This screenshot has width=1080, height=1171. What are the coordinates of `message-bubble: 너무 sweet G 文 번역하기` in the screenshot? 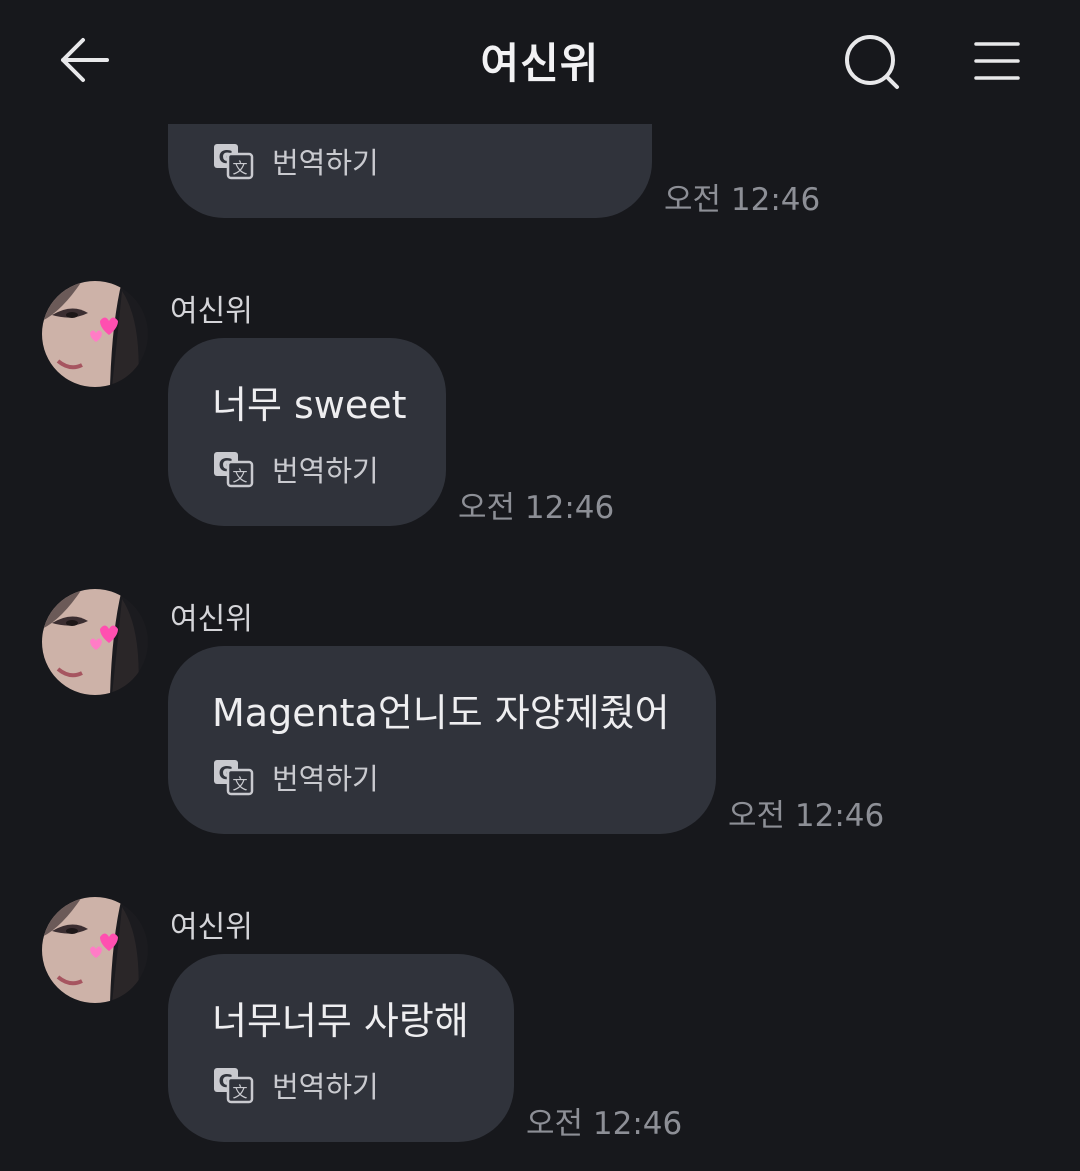 It's located at (307, 432).